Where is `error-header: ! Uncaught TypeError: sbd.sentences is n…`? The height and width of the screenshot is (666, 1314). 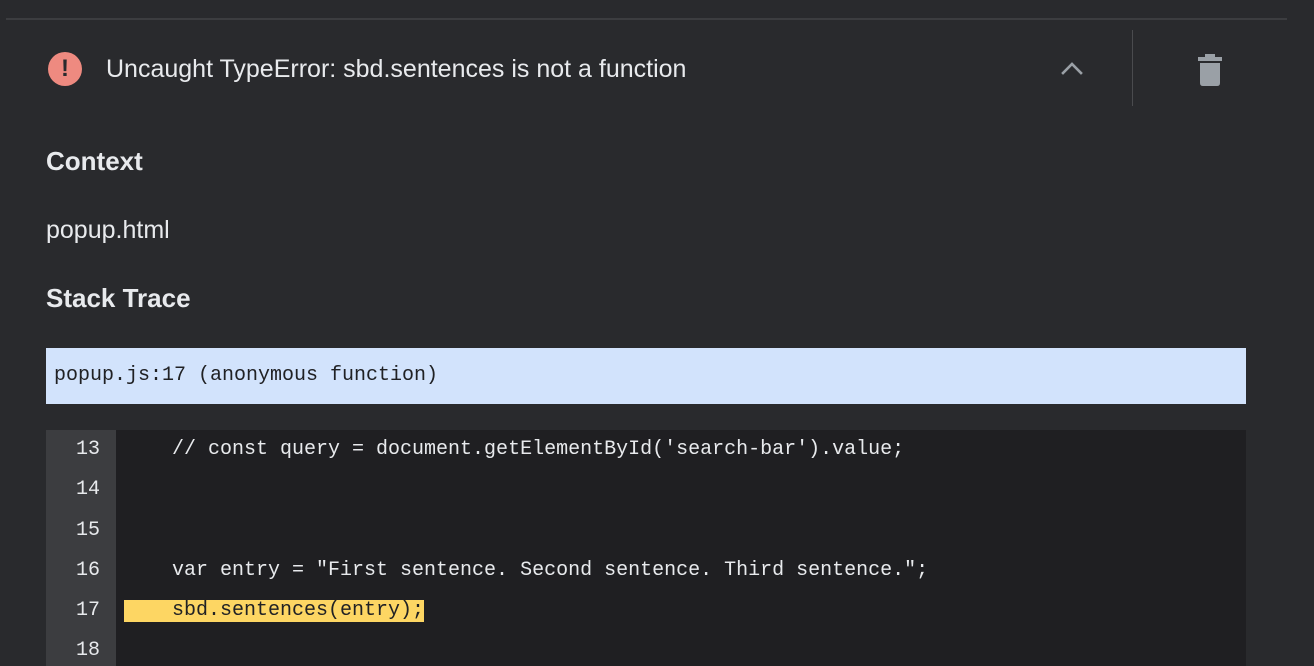 error-header: ! Uncaught TypeError: sbd.sentences is n… is located at coordinates (657, 68).